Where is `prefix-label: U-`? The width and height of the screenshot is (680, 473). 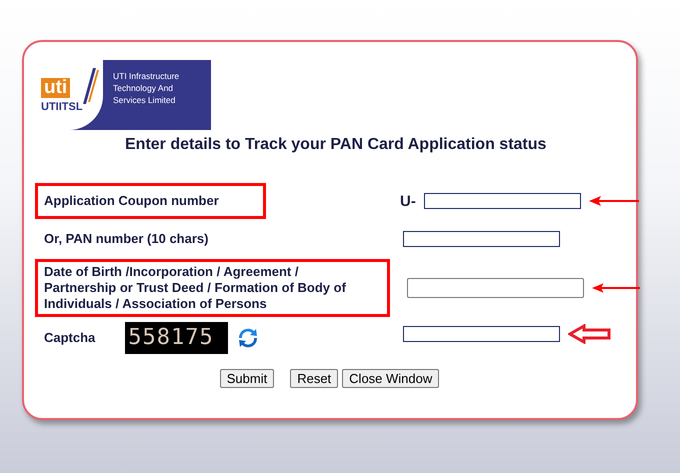 prefix-label: U- is located at coordinates (408, 201).